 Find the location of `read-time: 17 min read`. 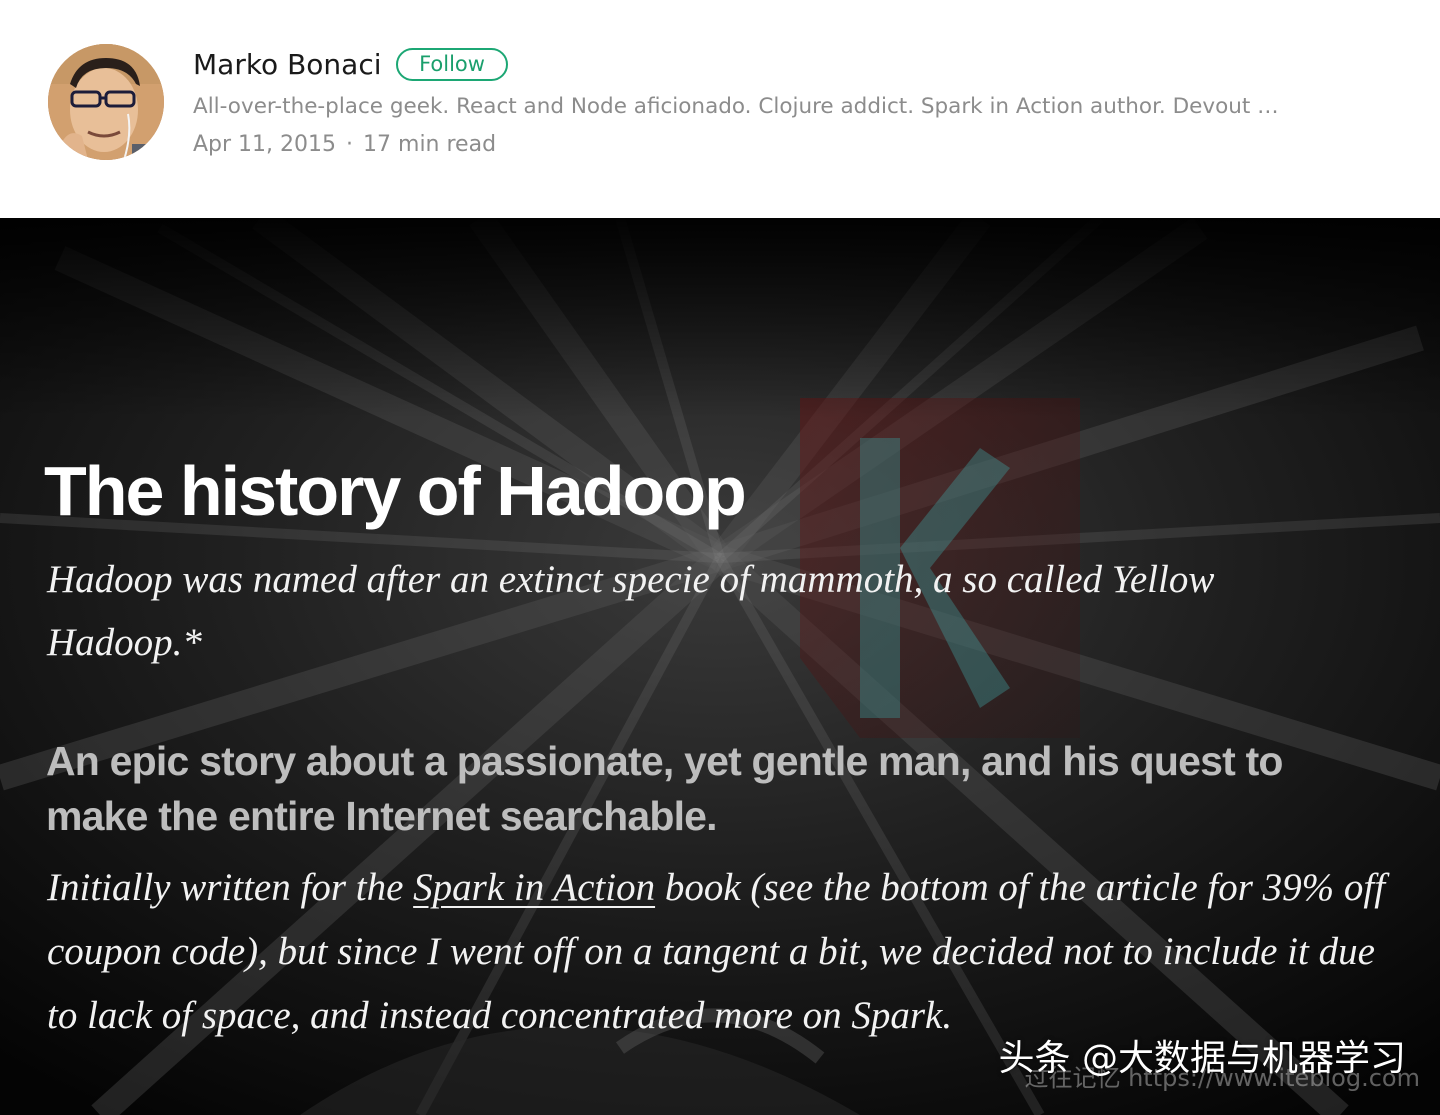

read-time: 17 min read is located at coordinates (430, 144).